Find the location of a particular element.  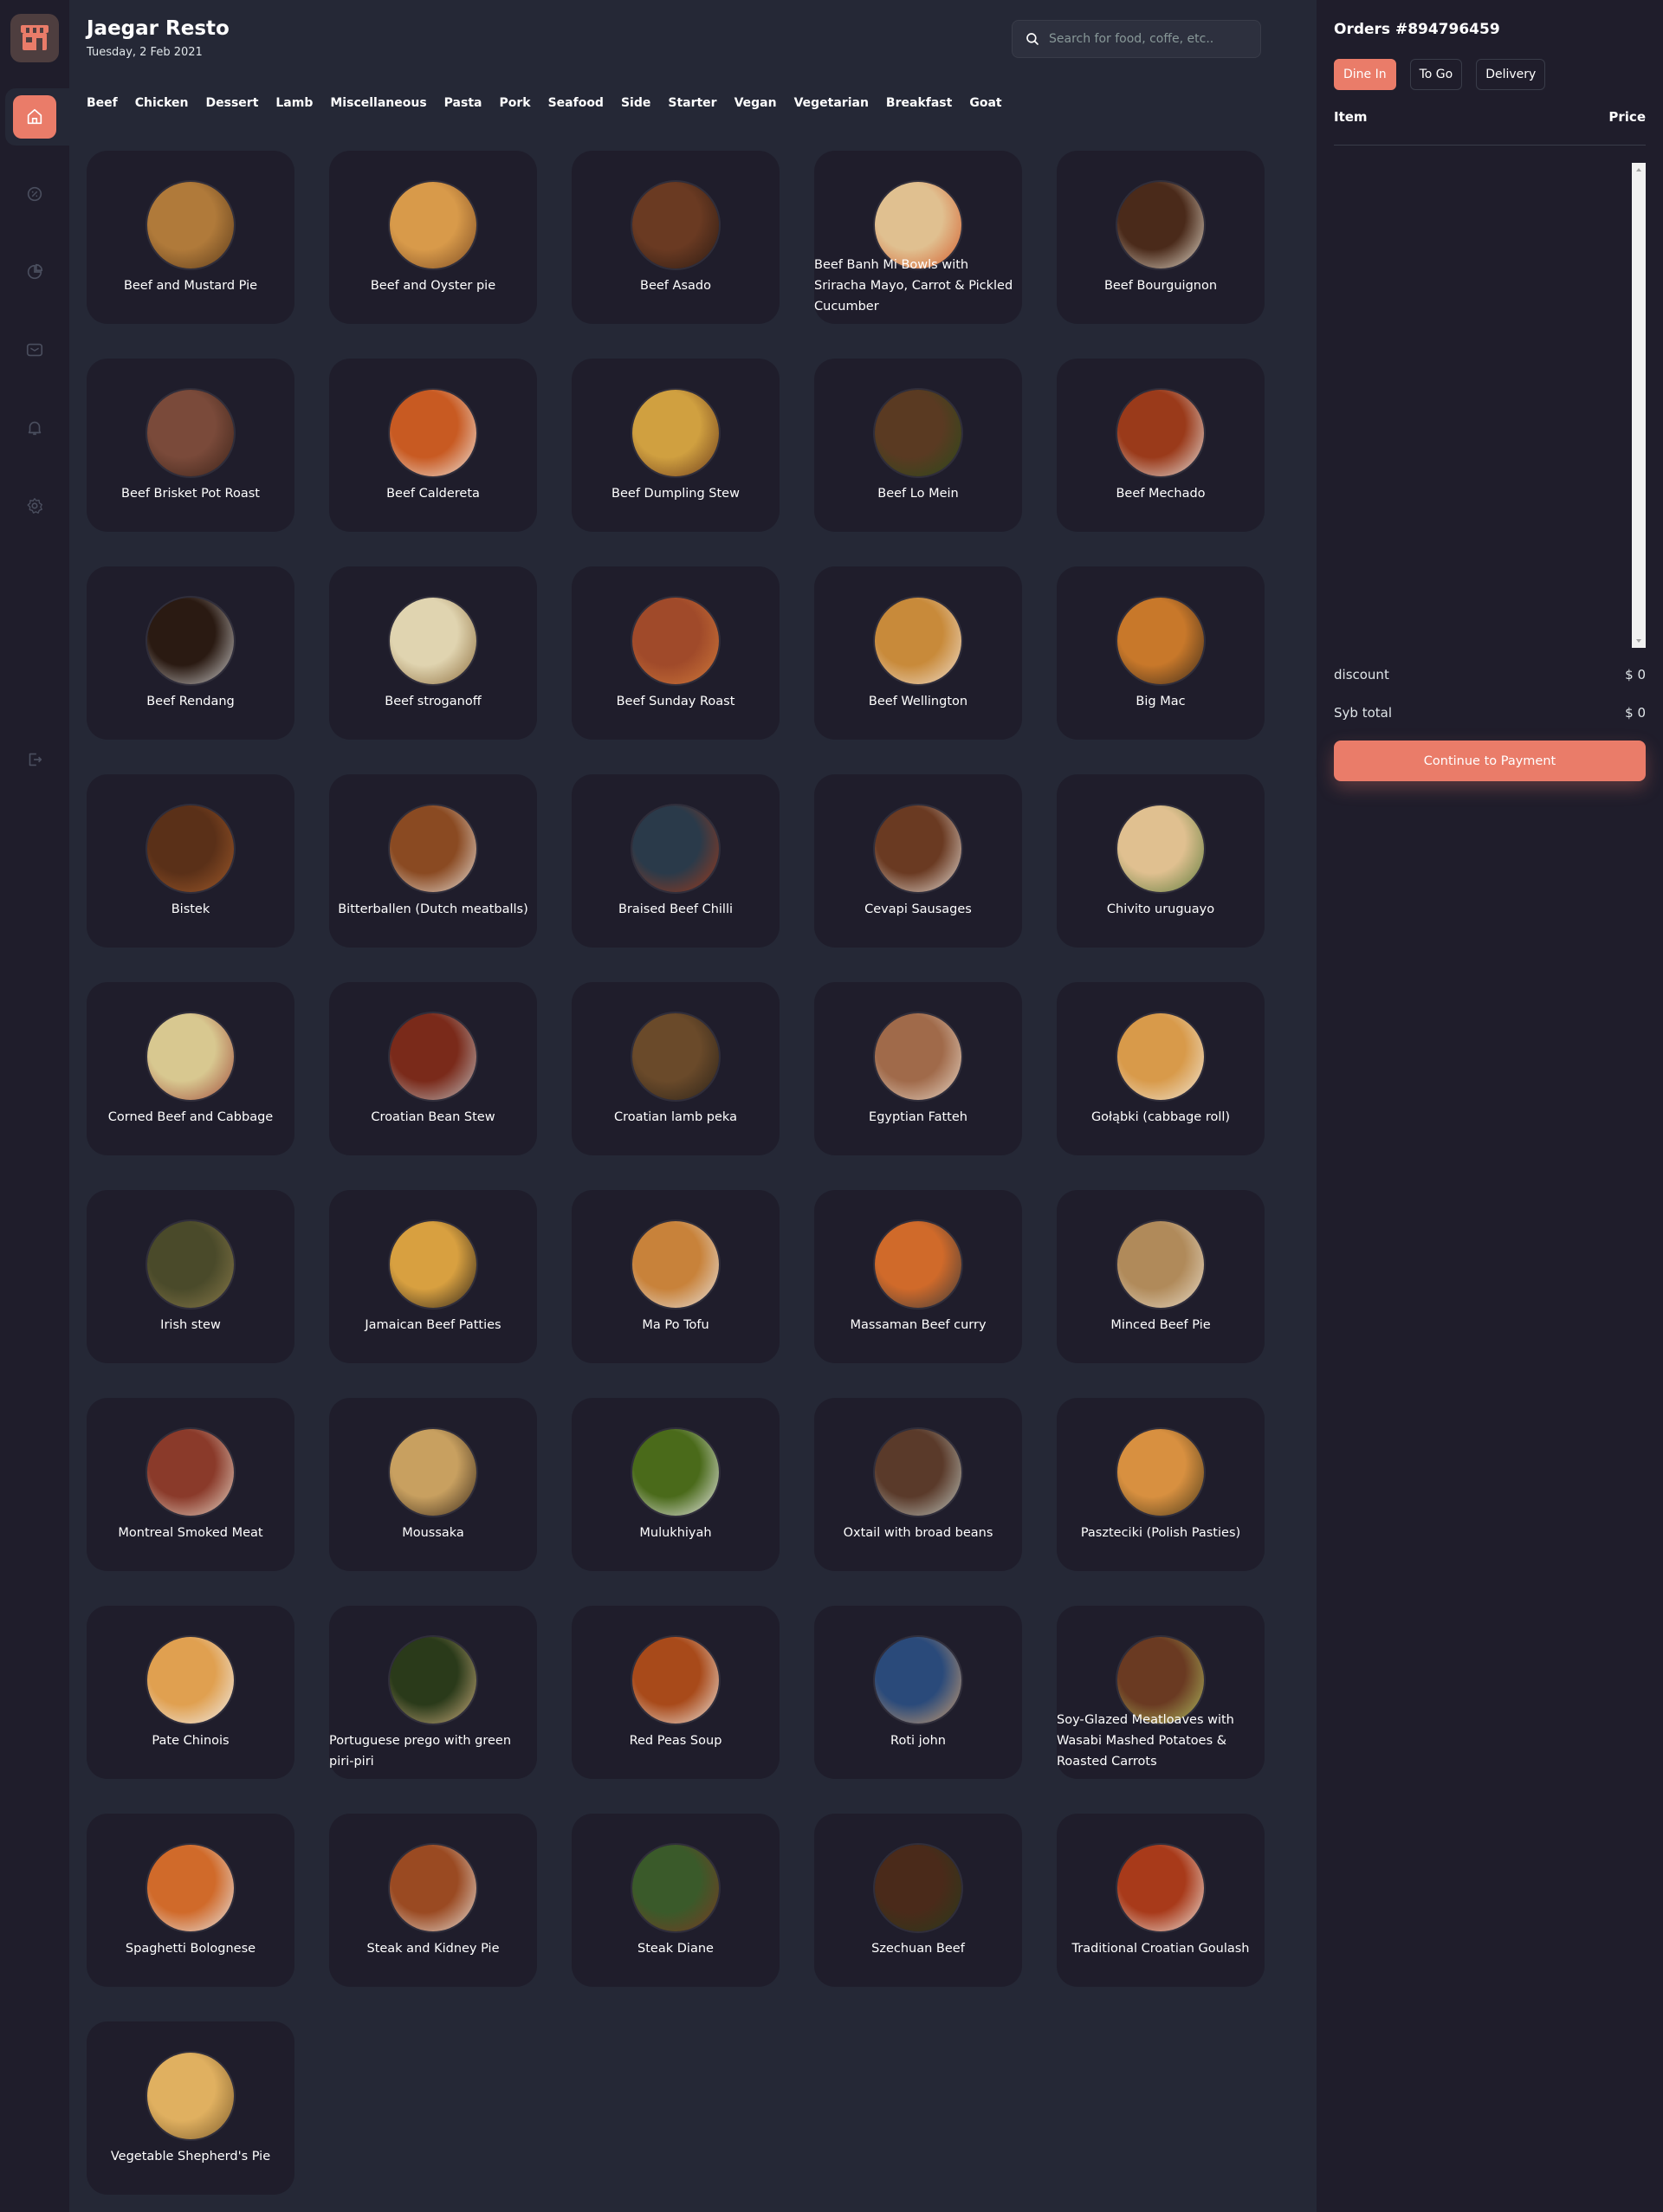

nav-messages is located at coordinates (34, 350).